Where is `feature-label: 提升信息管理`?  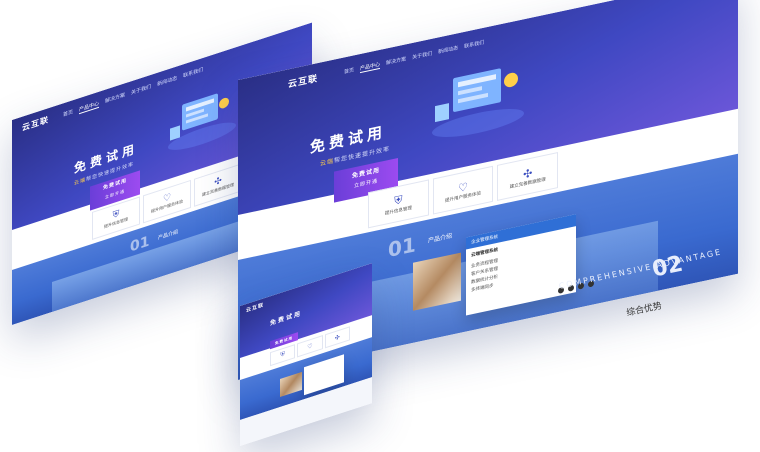 feature-label: 提升信息管理 is located at coordinates (398, 211).